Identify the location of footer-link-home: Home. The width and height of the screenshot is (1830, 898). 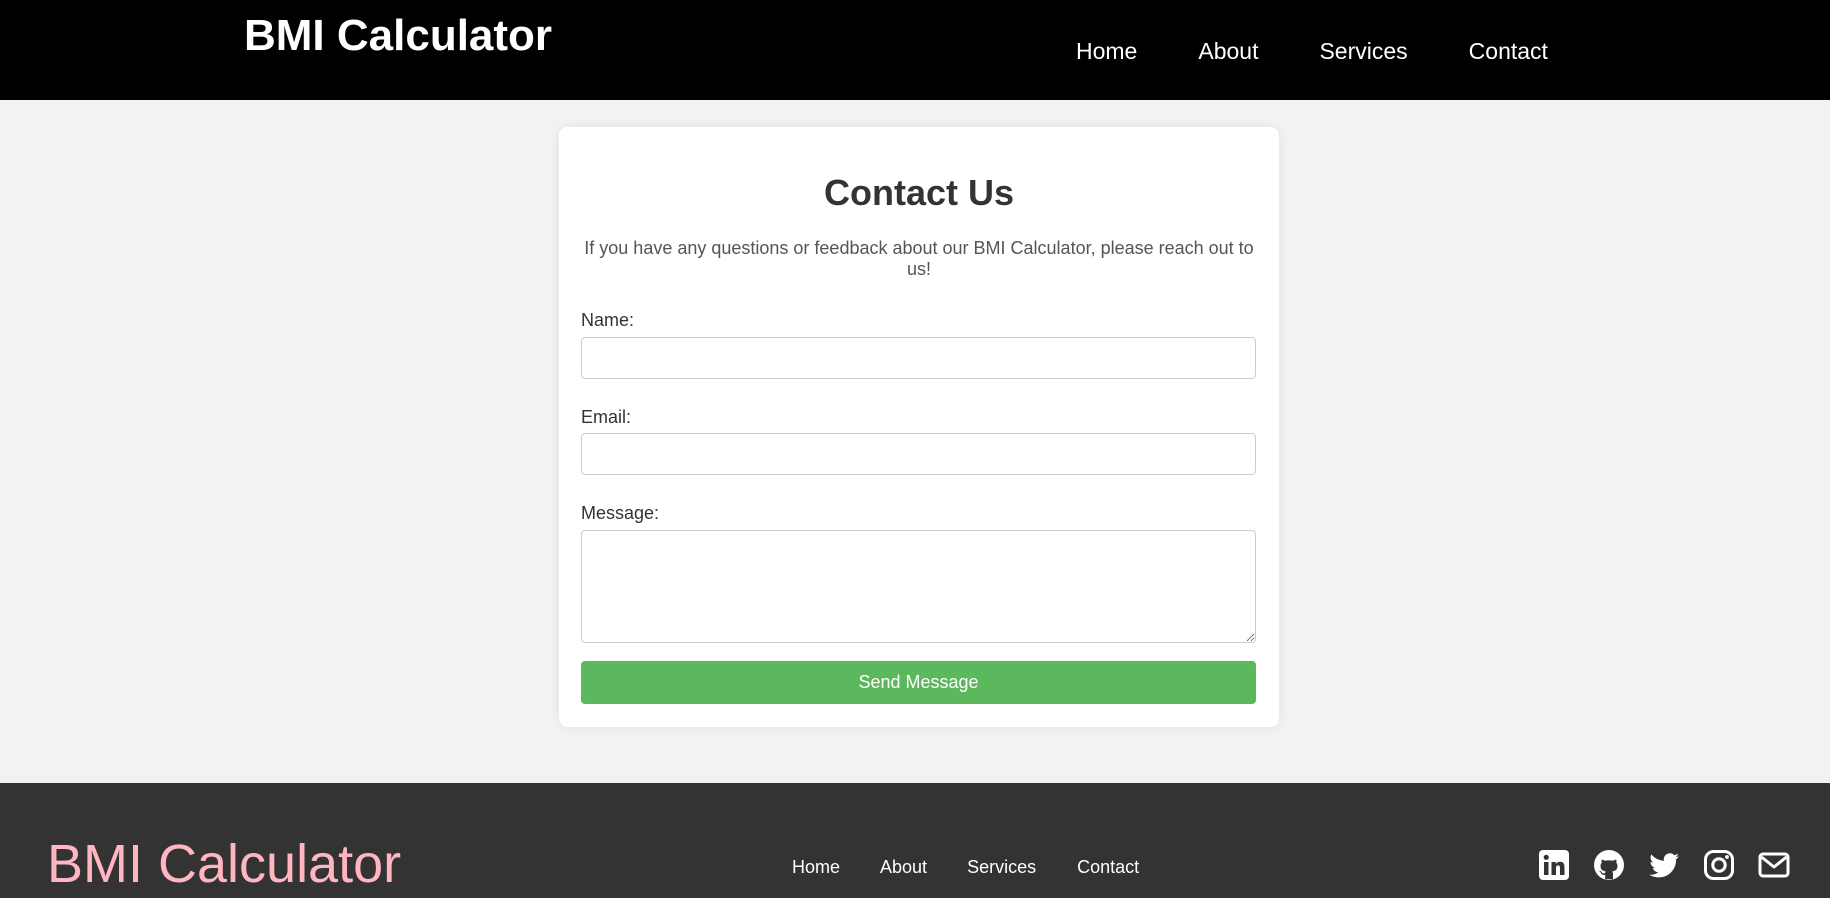
(816, 867).